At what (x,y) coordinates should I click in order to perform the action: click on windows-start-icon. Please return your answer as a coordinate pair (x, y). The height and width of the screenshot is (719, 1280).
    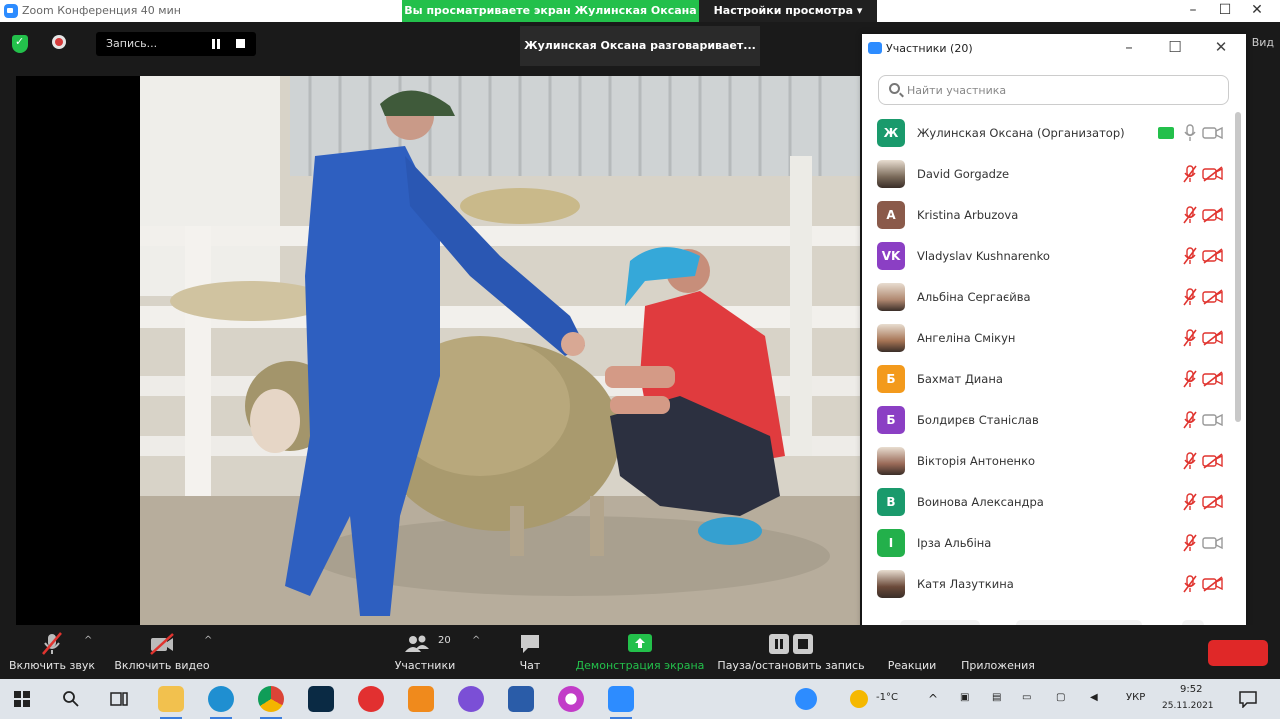
    Looking at the image, I should click on (22, 699).